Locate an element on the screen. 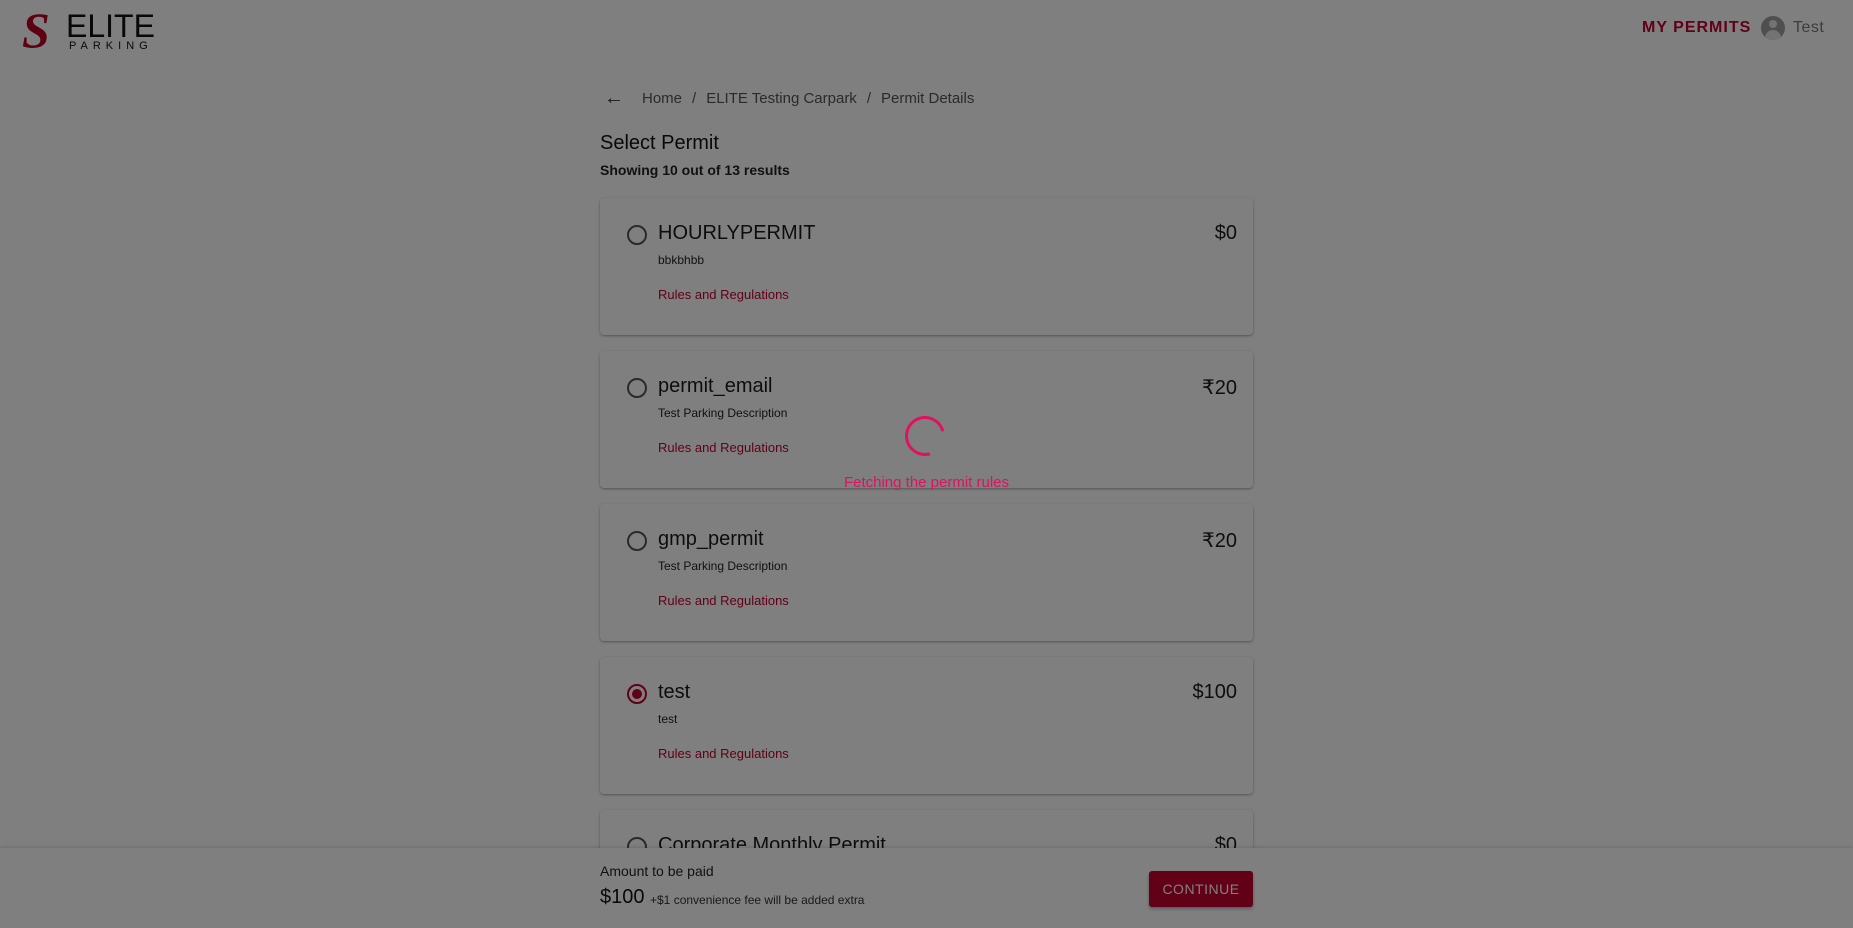  loading-spinner-icon is located at coordinates (925, 436).